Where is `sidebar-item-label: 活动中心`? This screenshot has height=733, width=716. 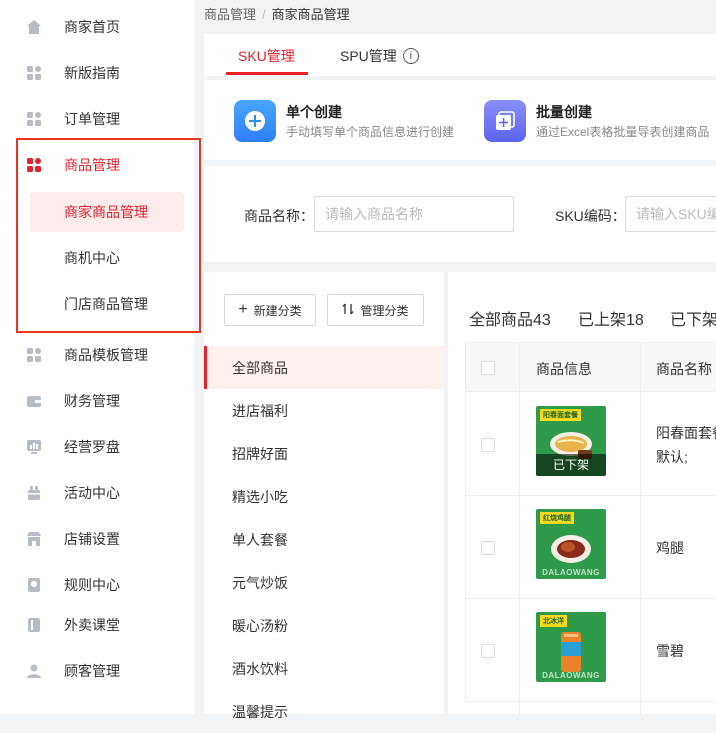 sidebar-item-label: 活动中心 is located at coordinates (92, 493).